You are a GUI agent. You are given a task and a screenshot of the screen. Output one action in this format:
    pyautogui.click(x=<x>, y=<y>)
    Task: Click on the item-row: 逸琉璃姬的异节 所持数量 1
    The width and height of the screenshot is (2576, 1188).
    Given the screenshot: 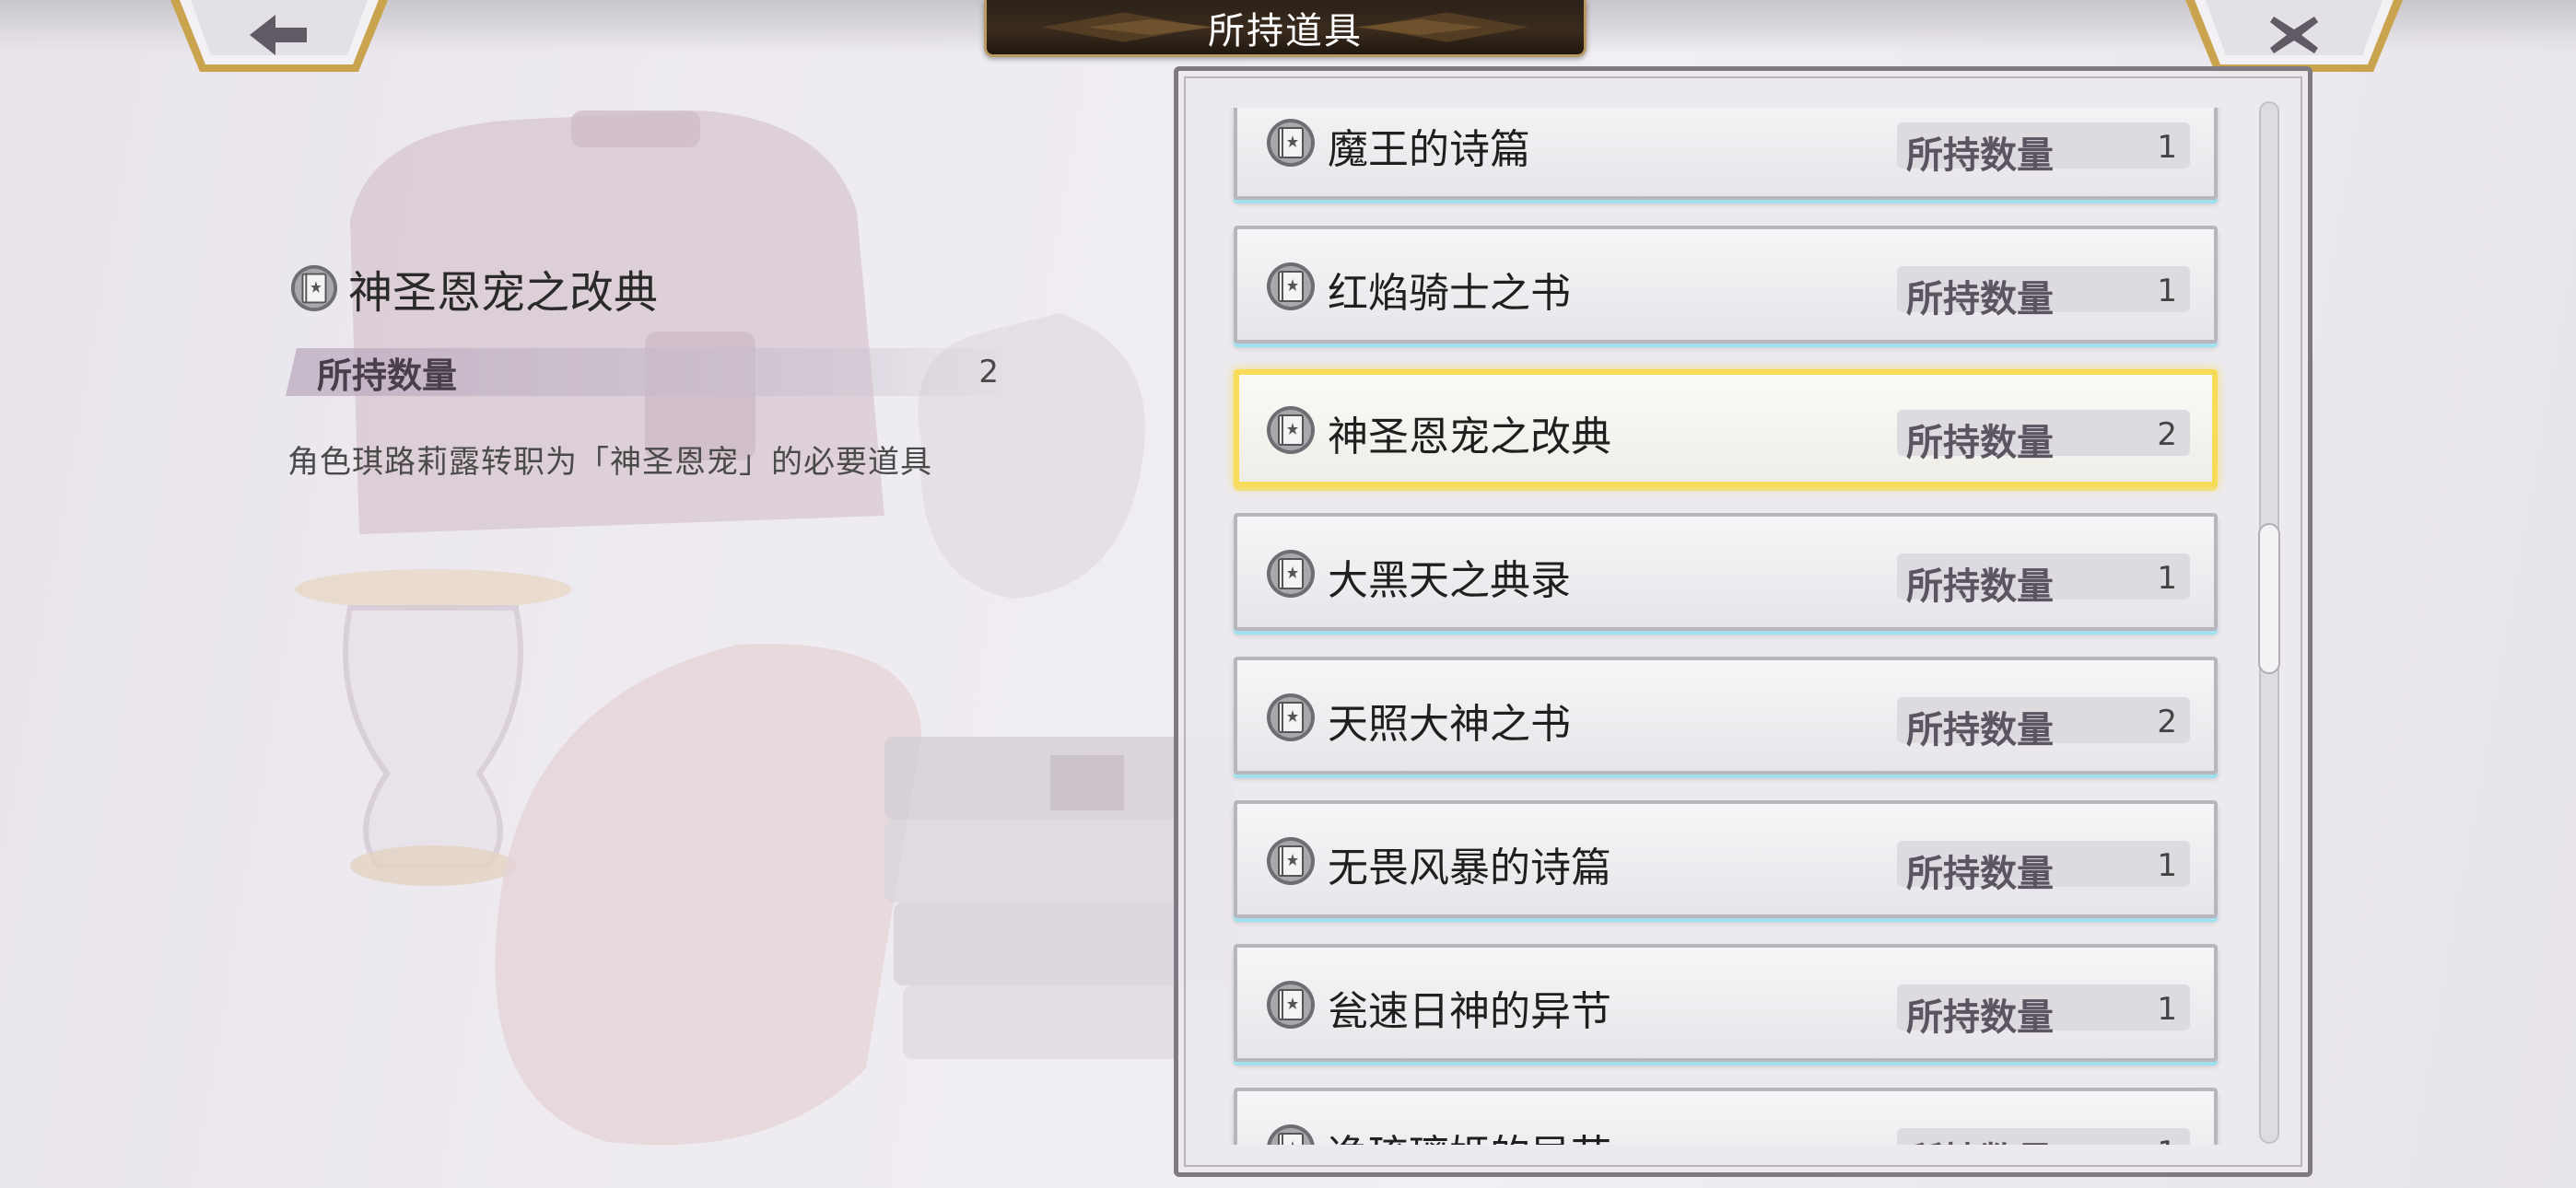 What is the action you would take?
    pyautogui.click(x=1726, y=1116)
    